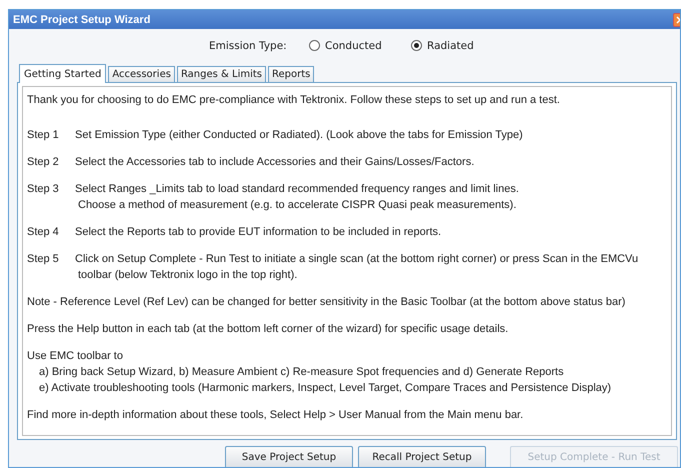 This screenshot has width=681, height=468. What do you see at coordinates (293, 100) in the screenshot?
I see `instruction-text: Thank you for choosing to do EMC pre-compliance with Tektronix. Follow these steps to set up and run a test.` at bounding box center [293, 100].